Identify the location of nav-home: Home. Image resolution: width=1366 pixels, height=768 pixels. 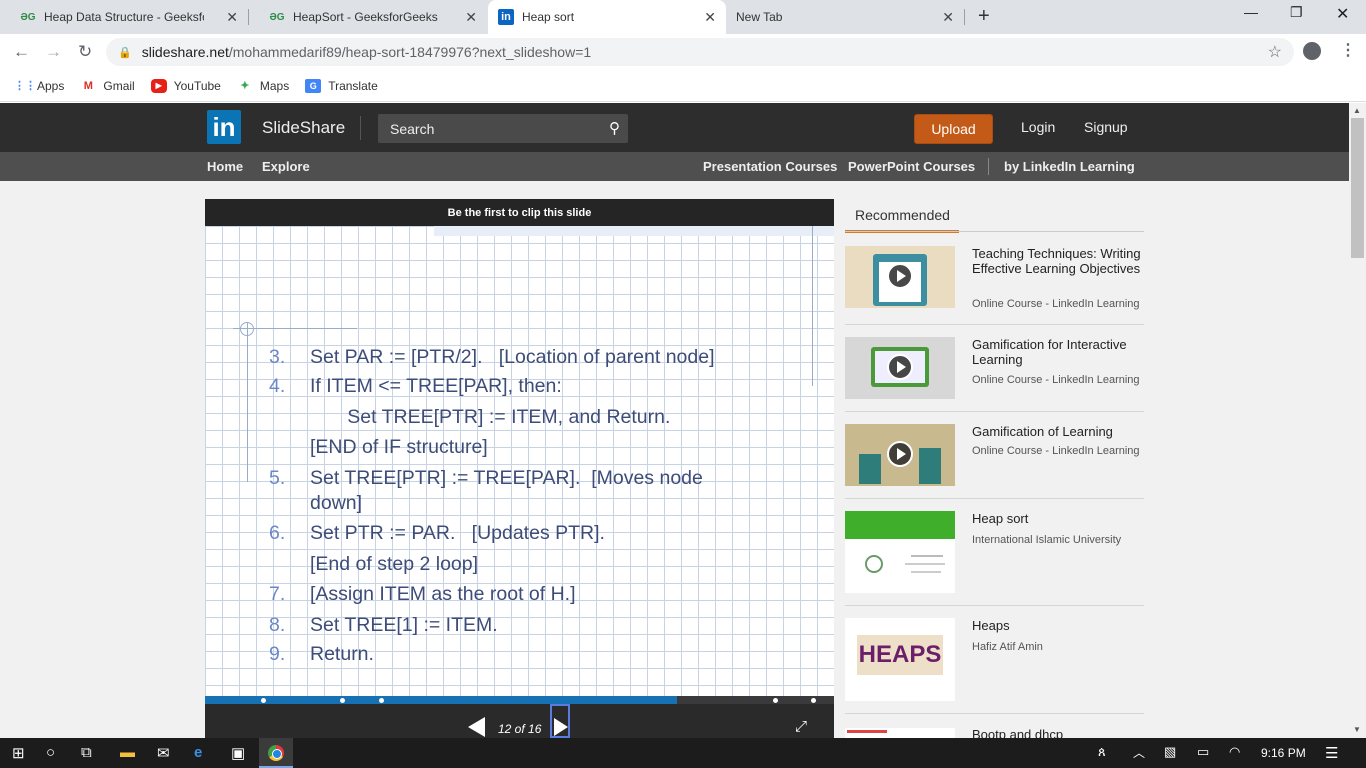
(225, 166).